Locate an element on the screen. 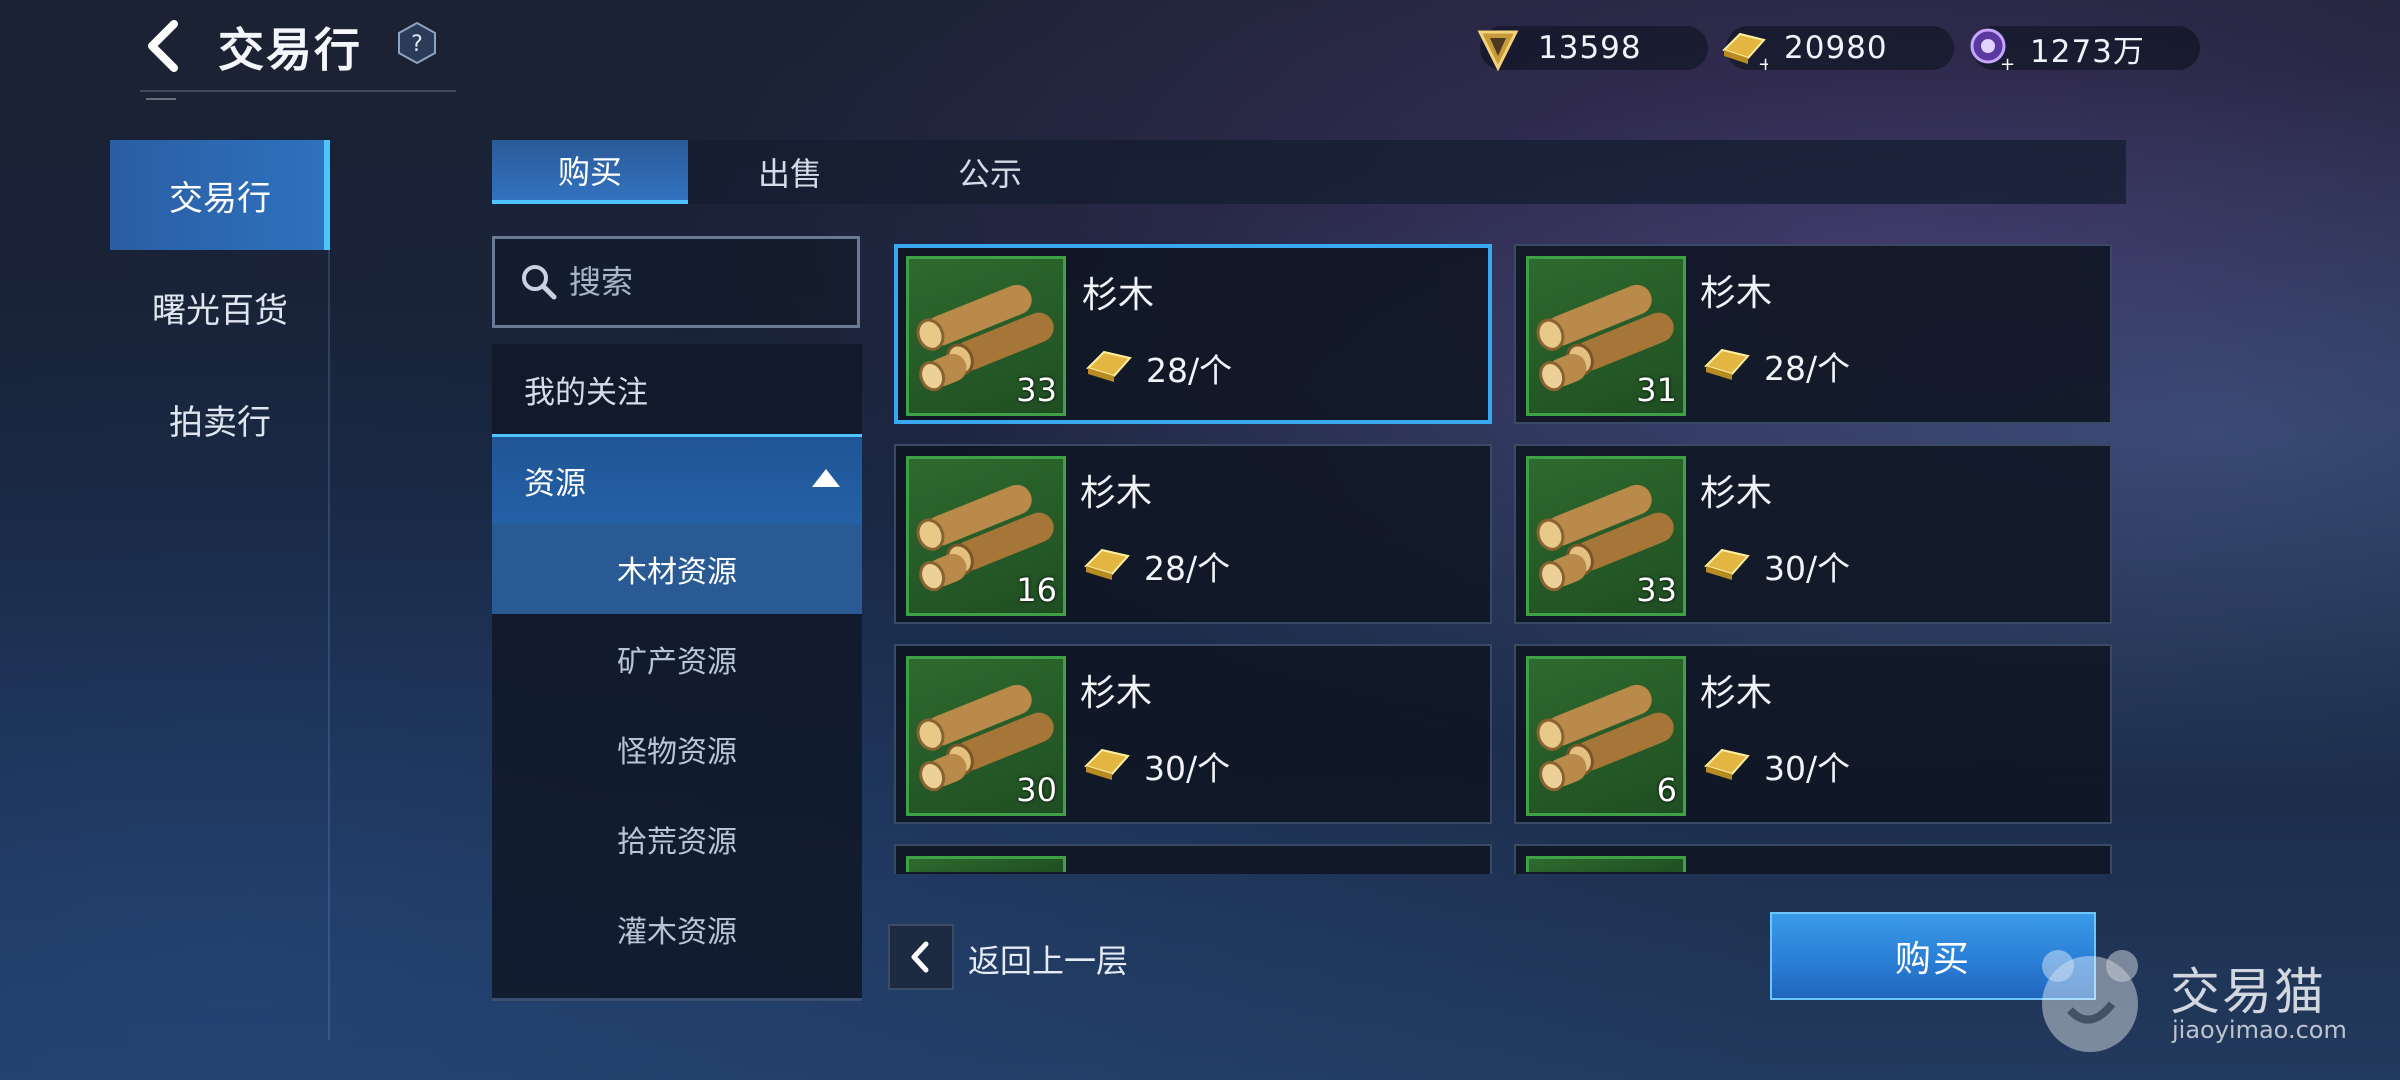 This screenshot has height=1080, width=2400. nav-item-auction: 拍卖行 is located at coordinates (220, 419).